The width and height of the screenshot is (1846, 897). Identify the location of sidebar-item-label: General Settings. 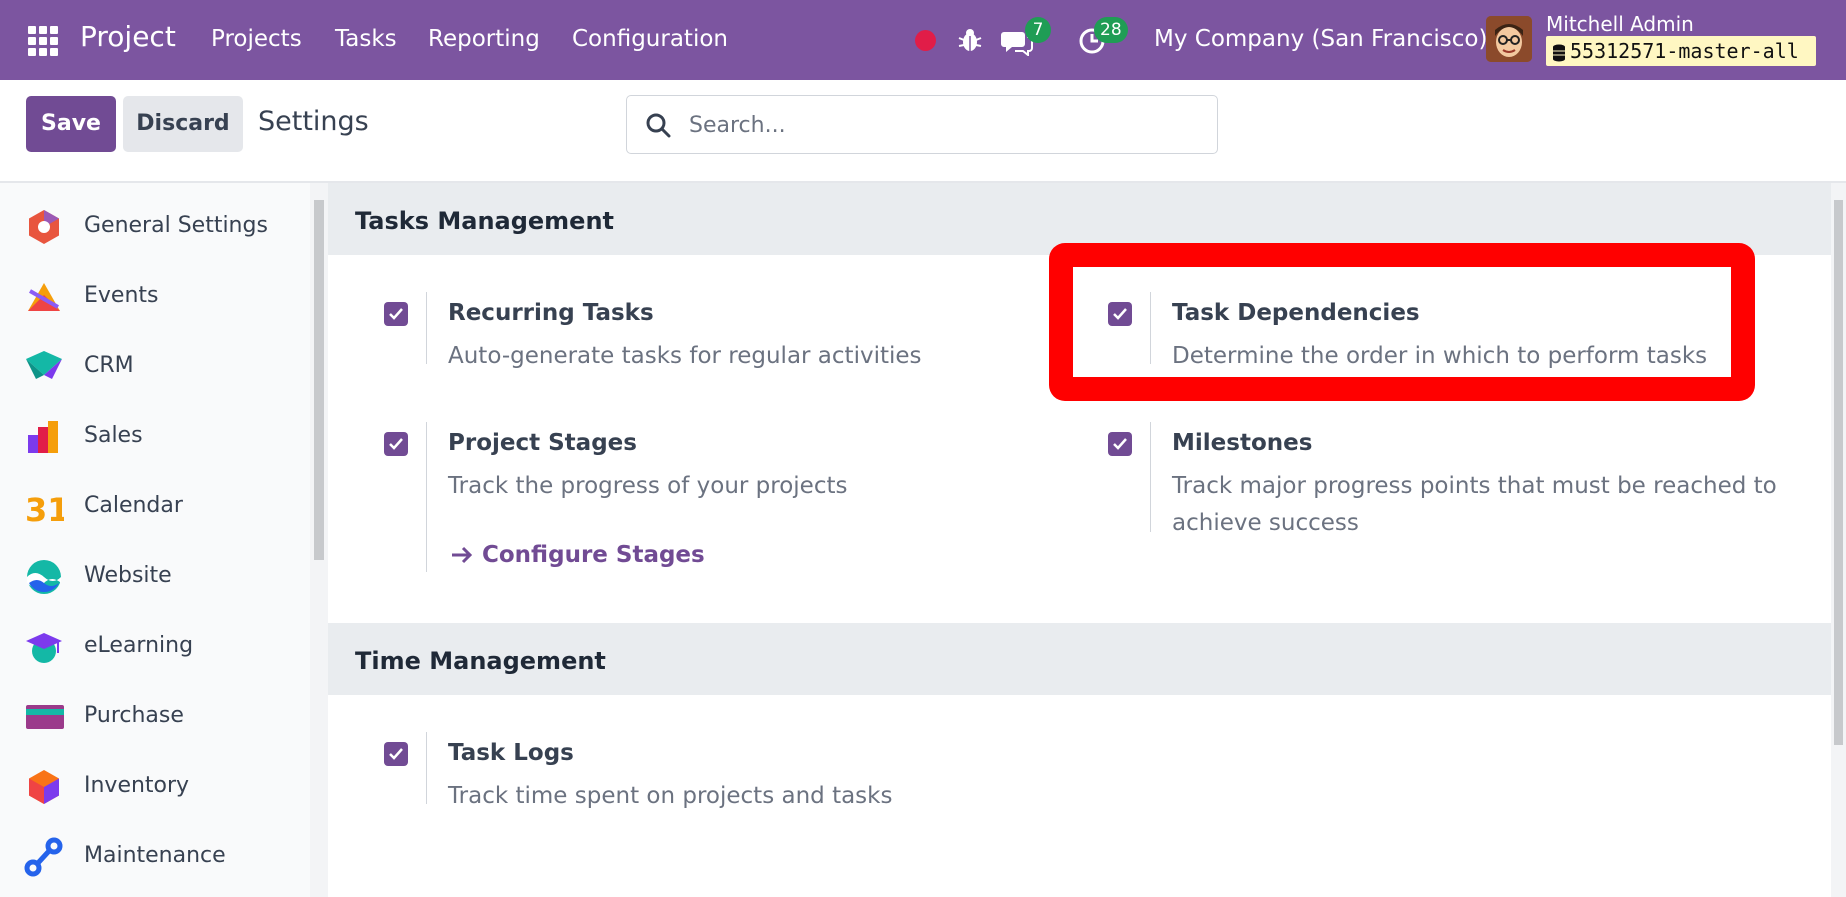
(176, 225).